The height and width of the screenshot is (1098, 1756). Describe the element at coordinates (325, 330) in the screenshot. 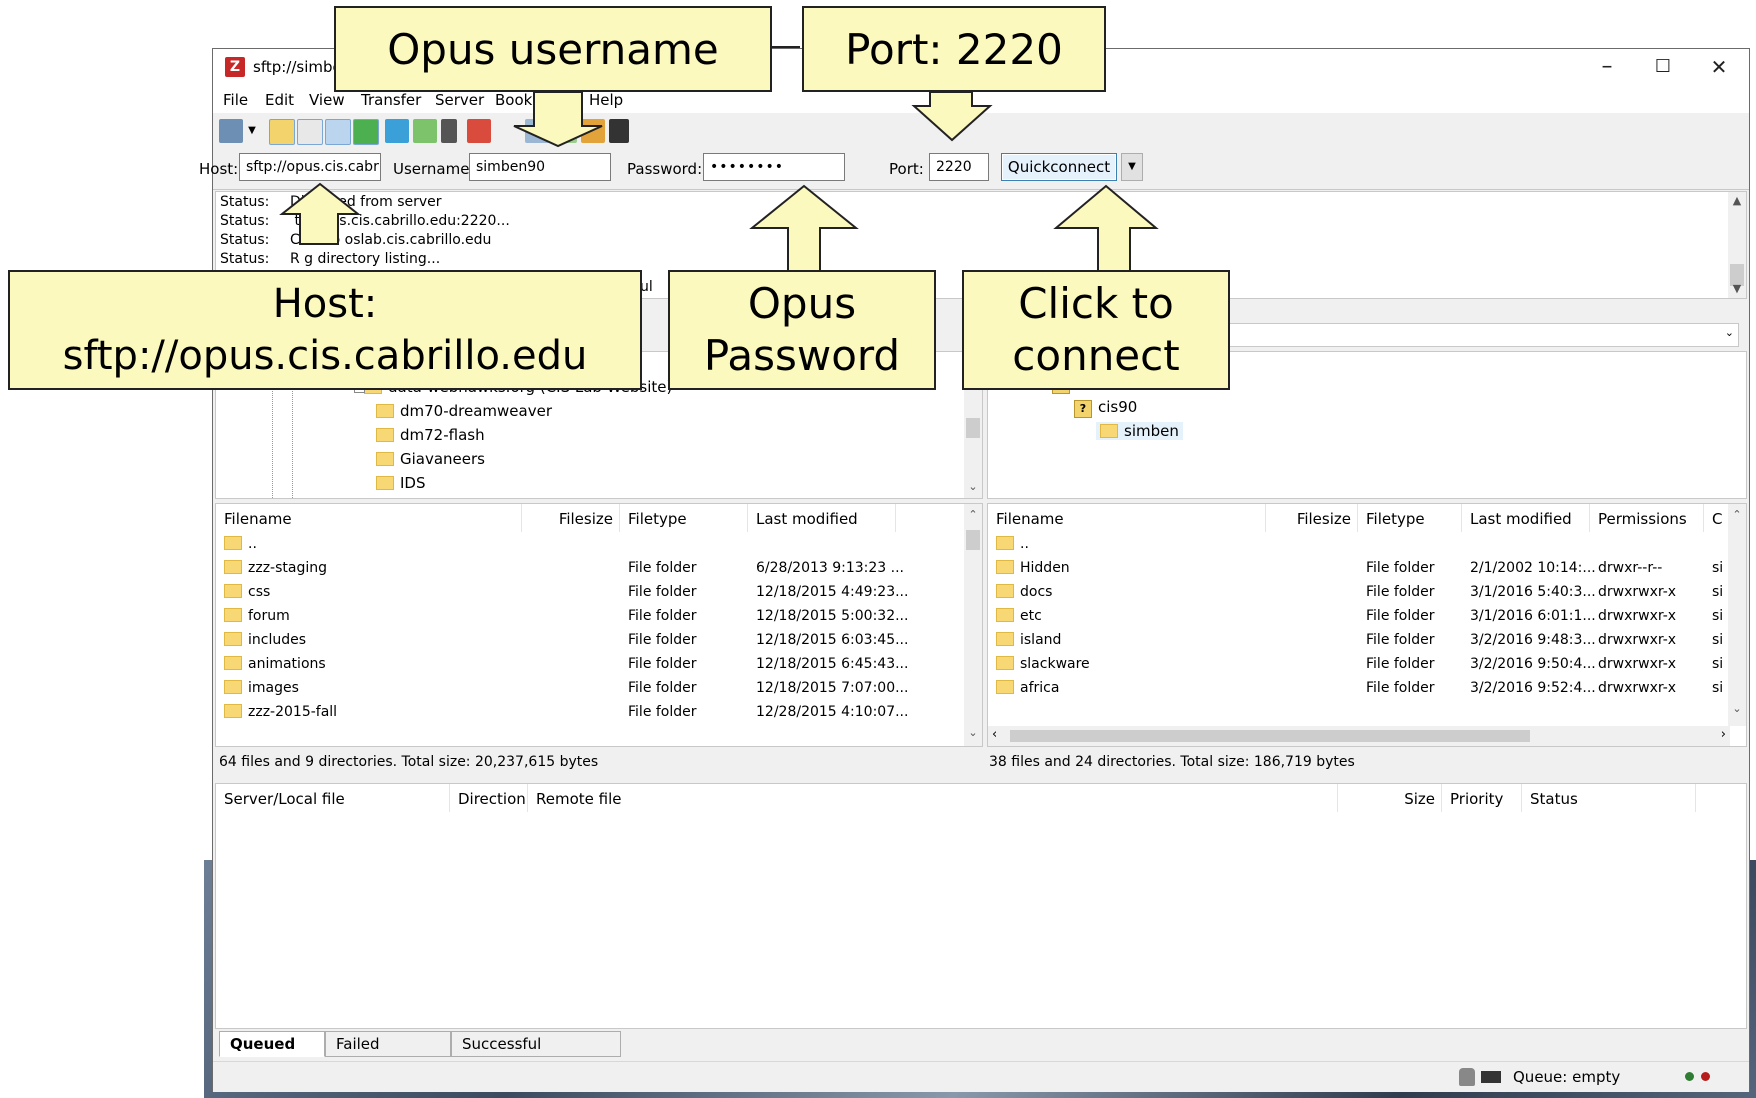

I see `callout-host: Host: sftp://opus.cis.cabrillo.edu` at that location.